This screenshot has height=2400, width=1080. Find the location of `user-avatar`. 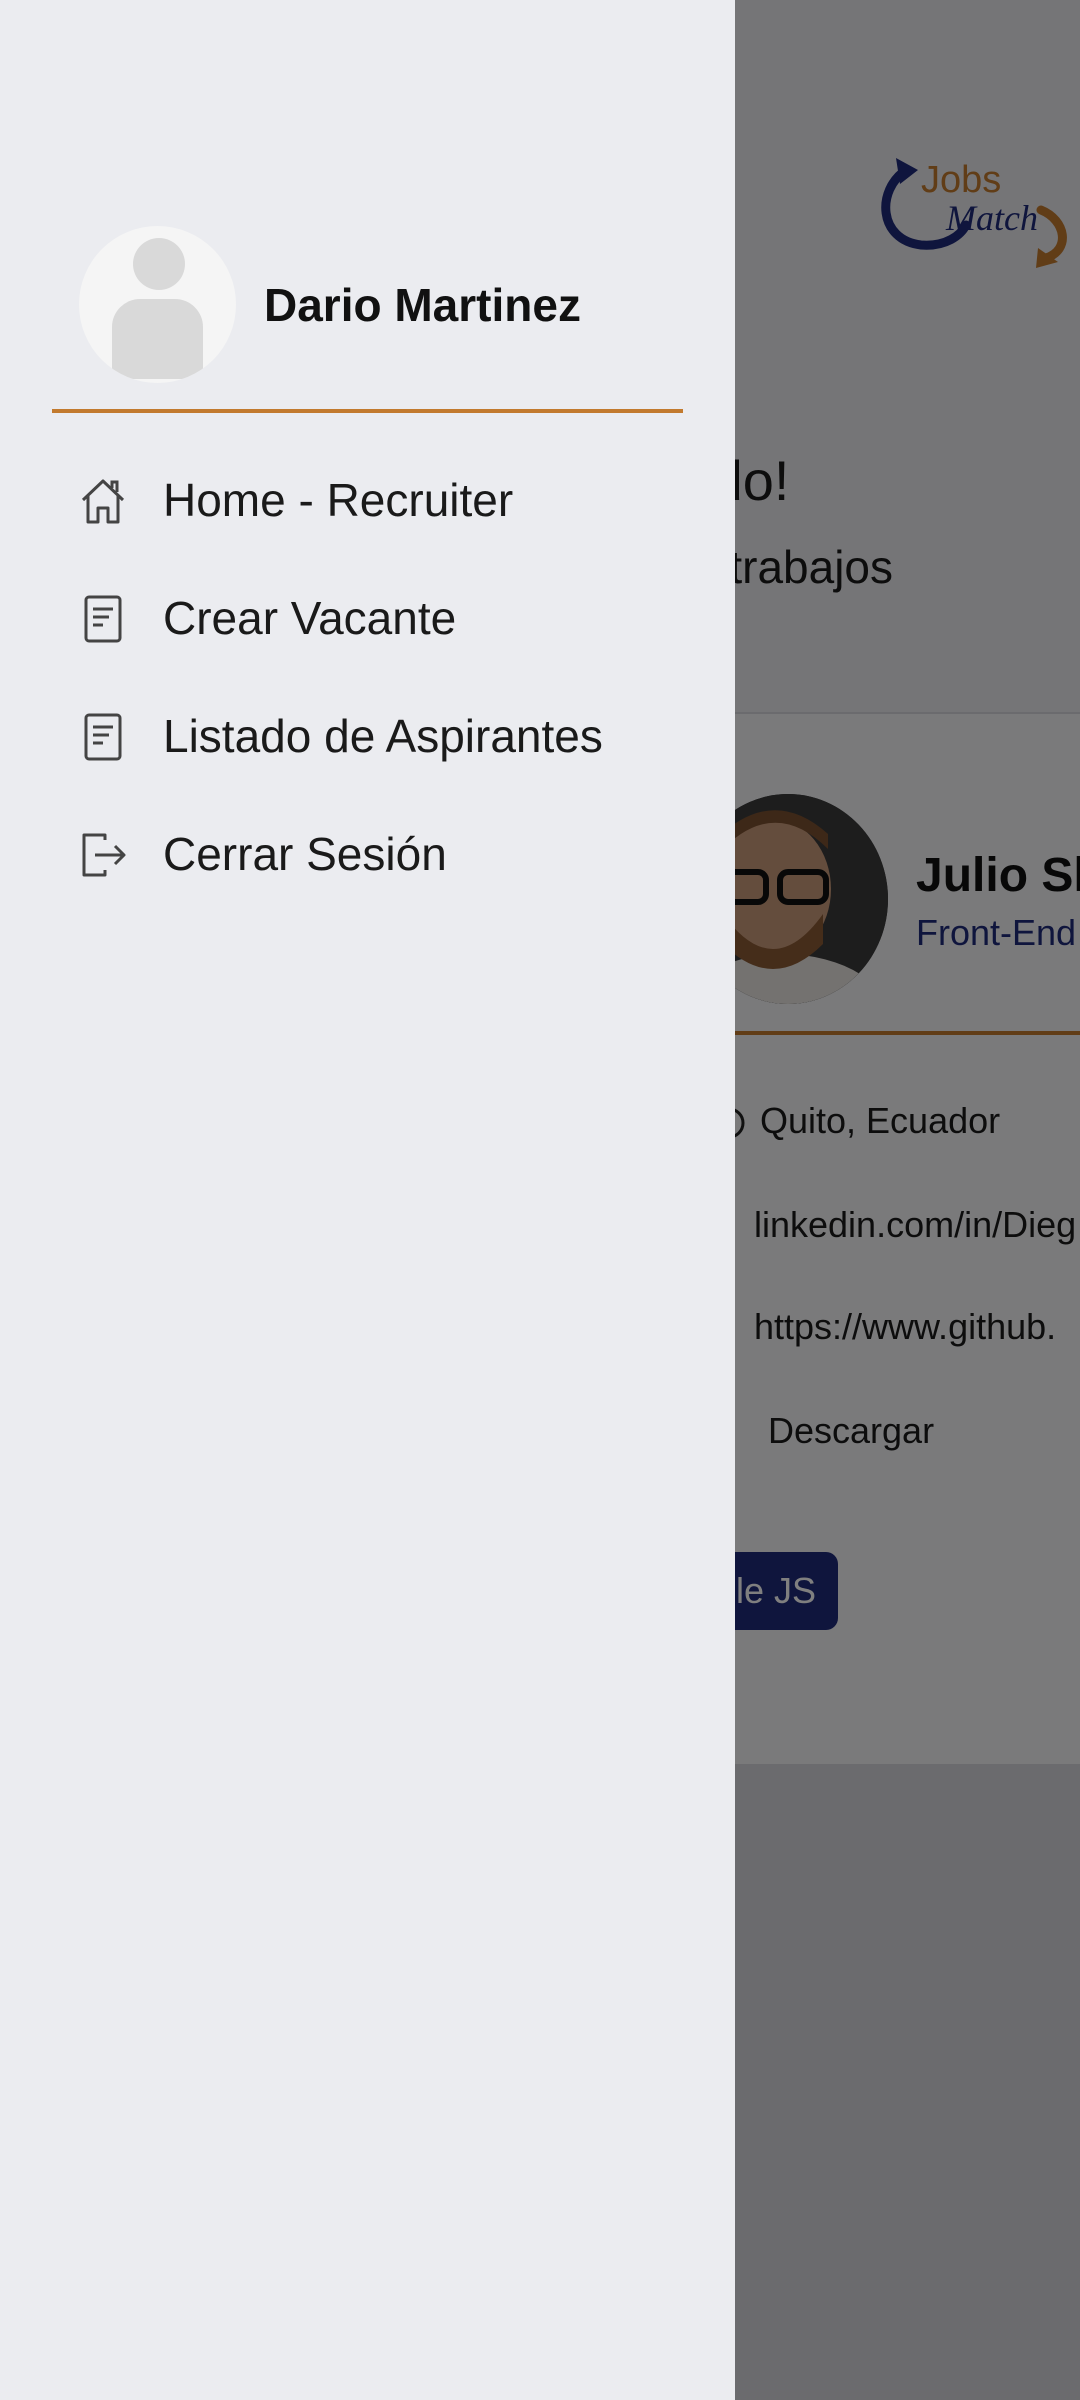

user-avatar is located at coordinates (157, 304).